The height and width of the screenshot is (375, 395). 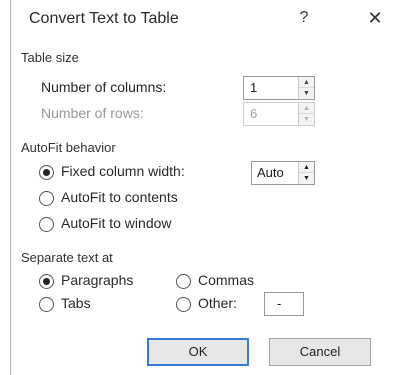 I want to click on rows-value: 6, so click(x=254, y=113).